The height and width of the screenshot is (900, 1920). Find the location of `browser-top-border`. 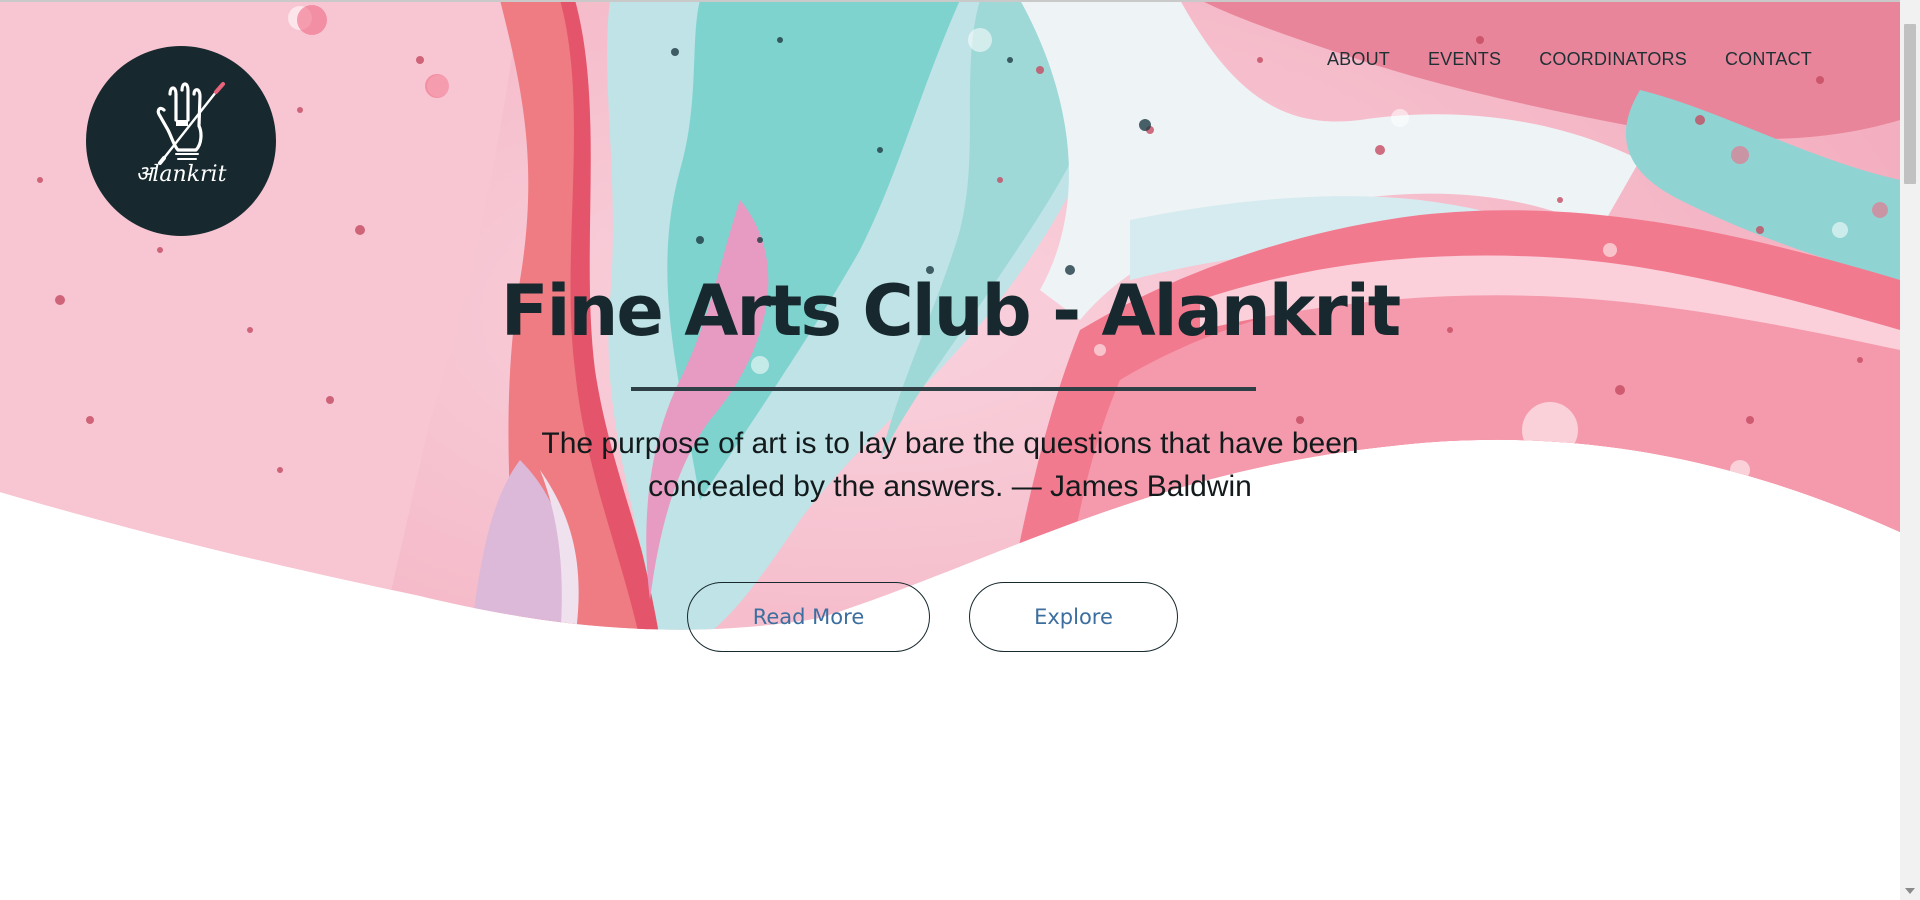

browser-top-border is located at coordinates (950, 1).